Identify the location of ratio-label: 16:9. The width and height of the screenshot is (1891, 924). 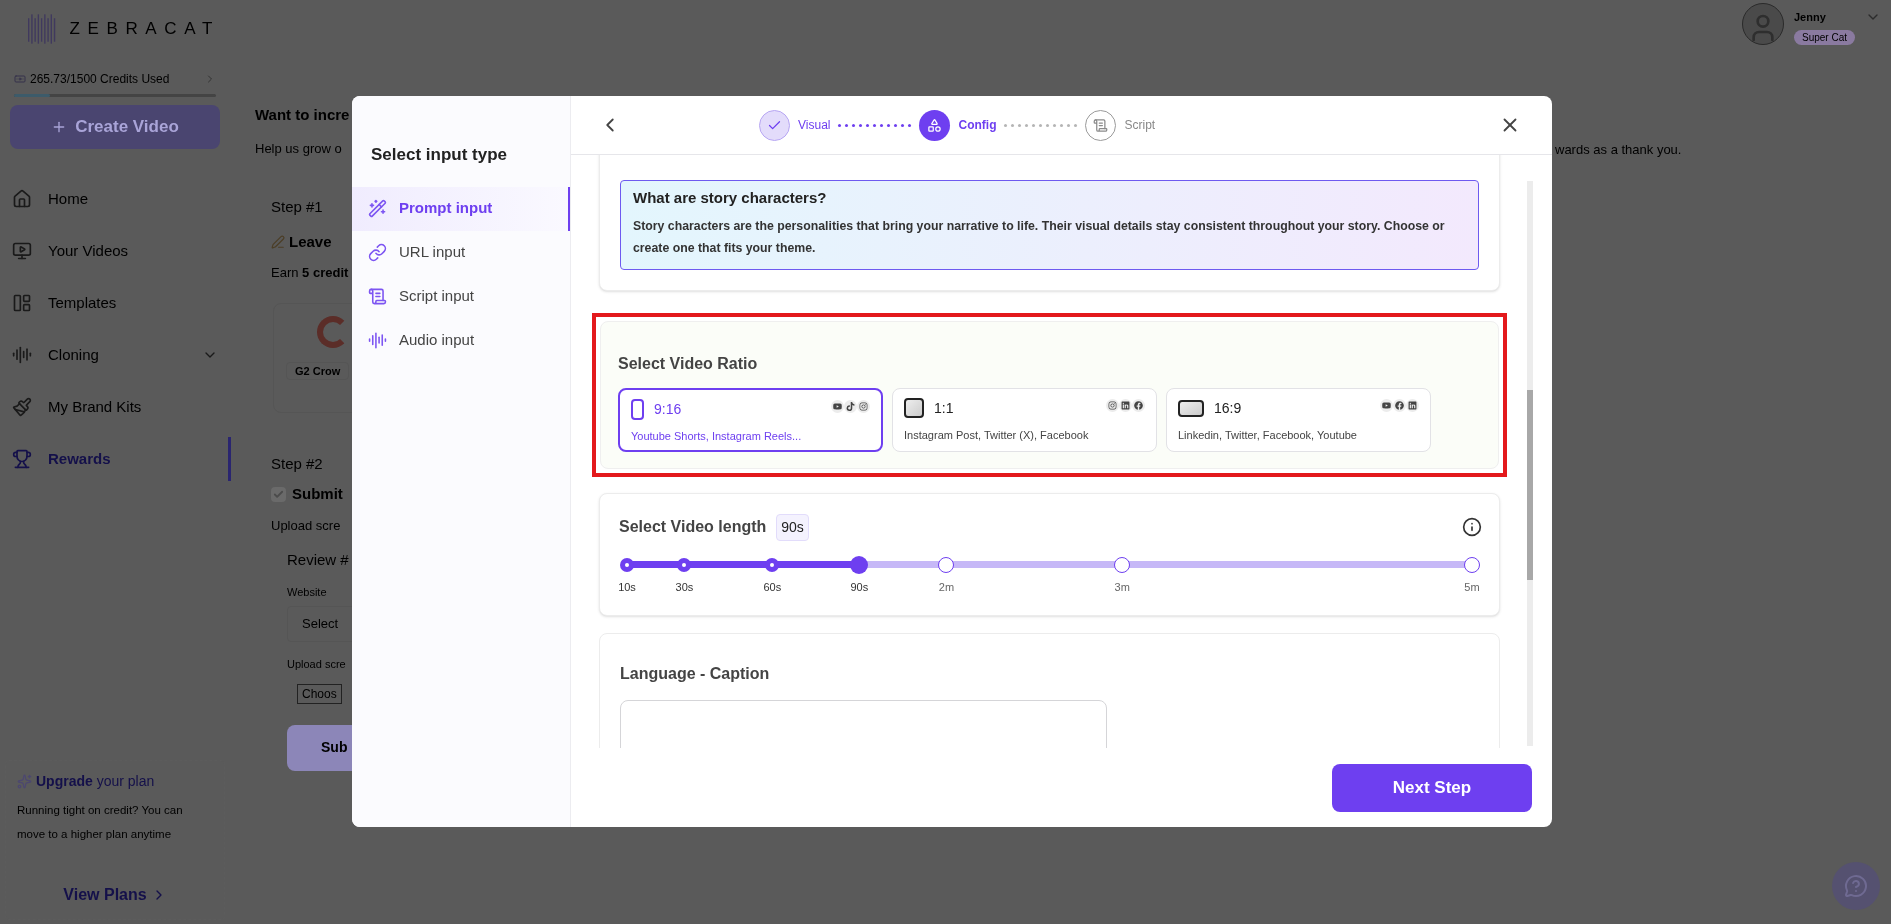
(1228, 408).